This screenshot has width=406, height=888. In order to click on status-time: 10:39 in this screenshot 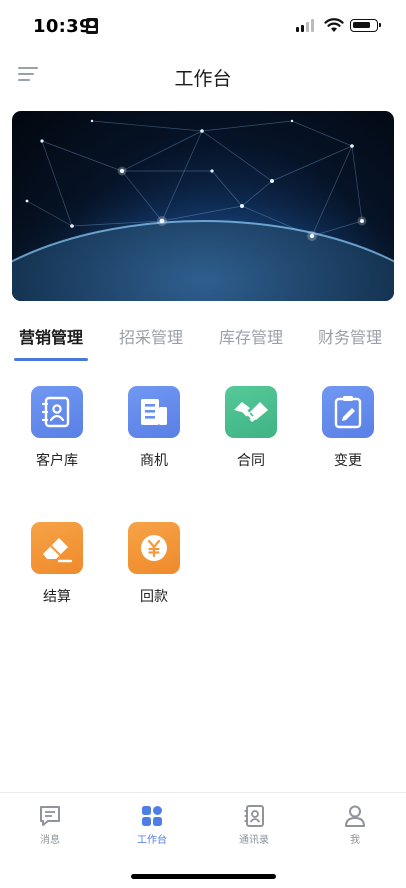, I will do `click(62, 26)`.